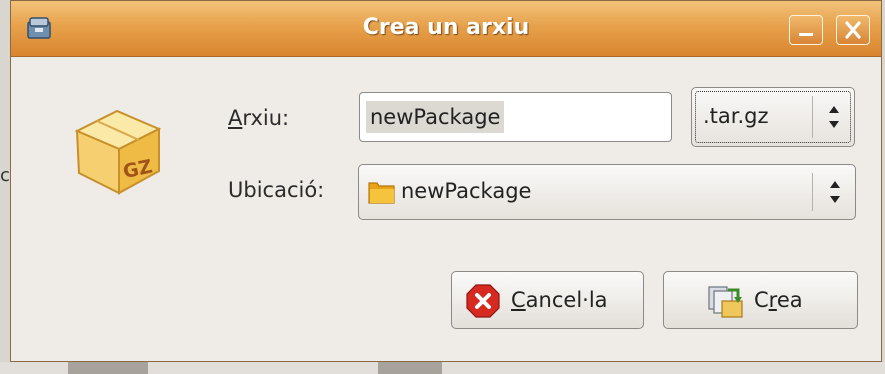 This screenshot has height=374, width=885. Describe the element at coordinates (381, 193) in the screenshot. I see `folder-icon` at that location.